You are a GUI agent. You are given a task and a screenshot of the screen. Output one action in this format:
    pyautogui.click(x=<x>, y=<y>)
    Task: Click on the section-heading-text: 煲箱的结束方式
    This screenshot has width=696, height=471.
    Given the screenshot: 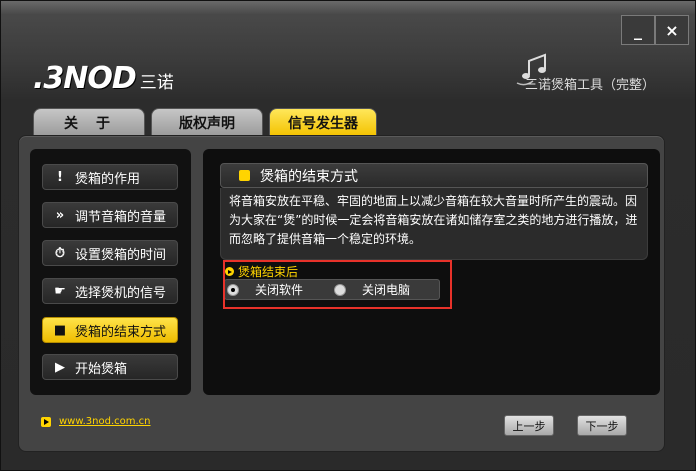 What is the action you would take?
    pyautogui.click(x=309, y=176)
    